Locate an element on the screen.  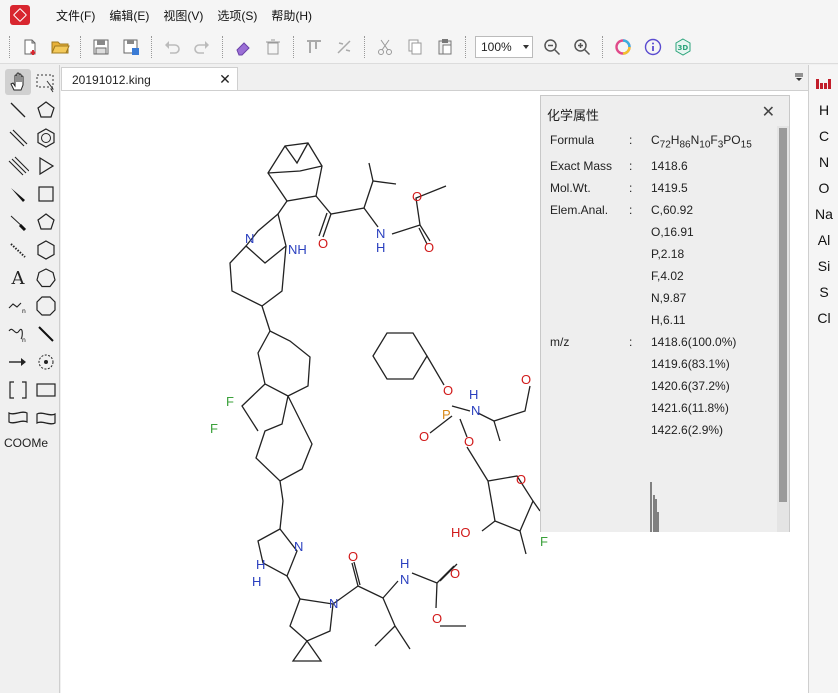
svg-text: 3D is located at coordinates (683, 48).